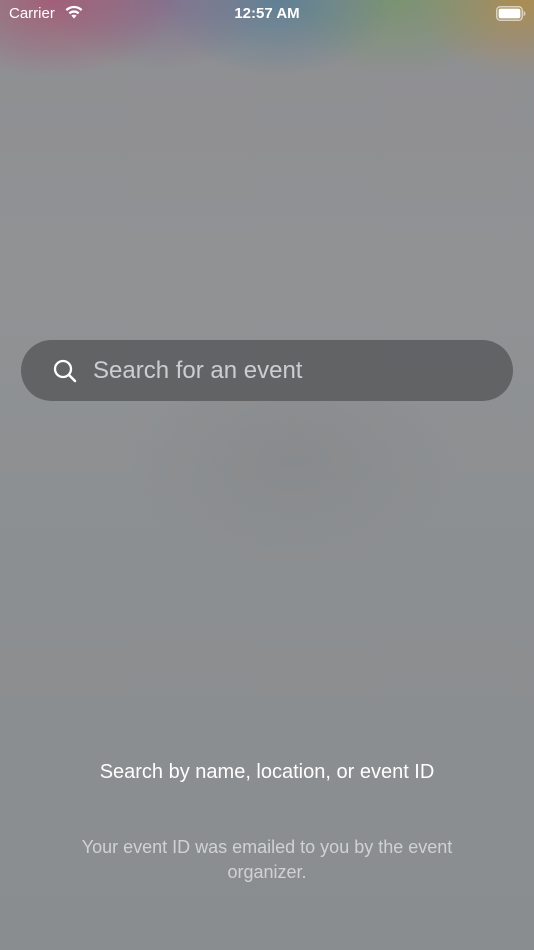 This screenshot has height=950, width=534. What do you see at coordinates (65, 371) in the screenshot?
I see `search-icon` at bounding box center [65, 371].